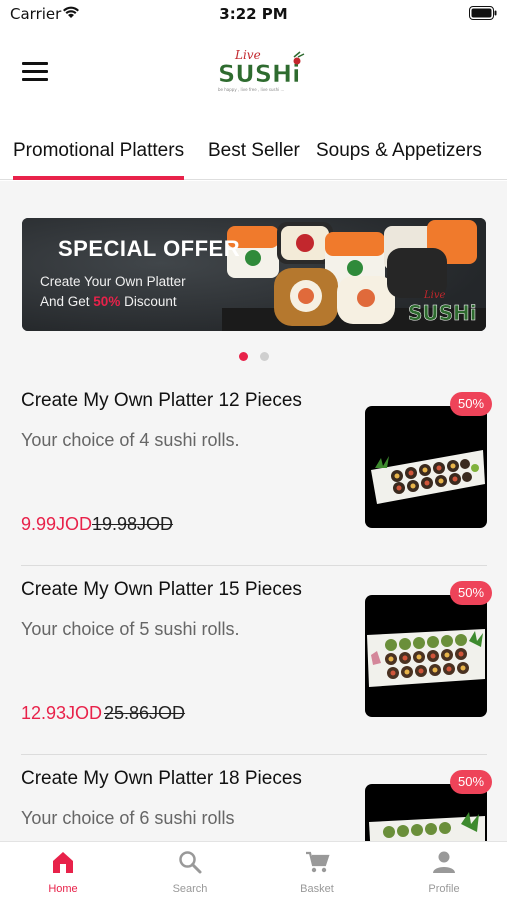  I want to click on tab-promotional-platters: Promotional Platters, so click(99, 160).